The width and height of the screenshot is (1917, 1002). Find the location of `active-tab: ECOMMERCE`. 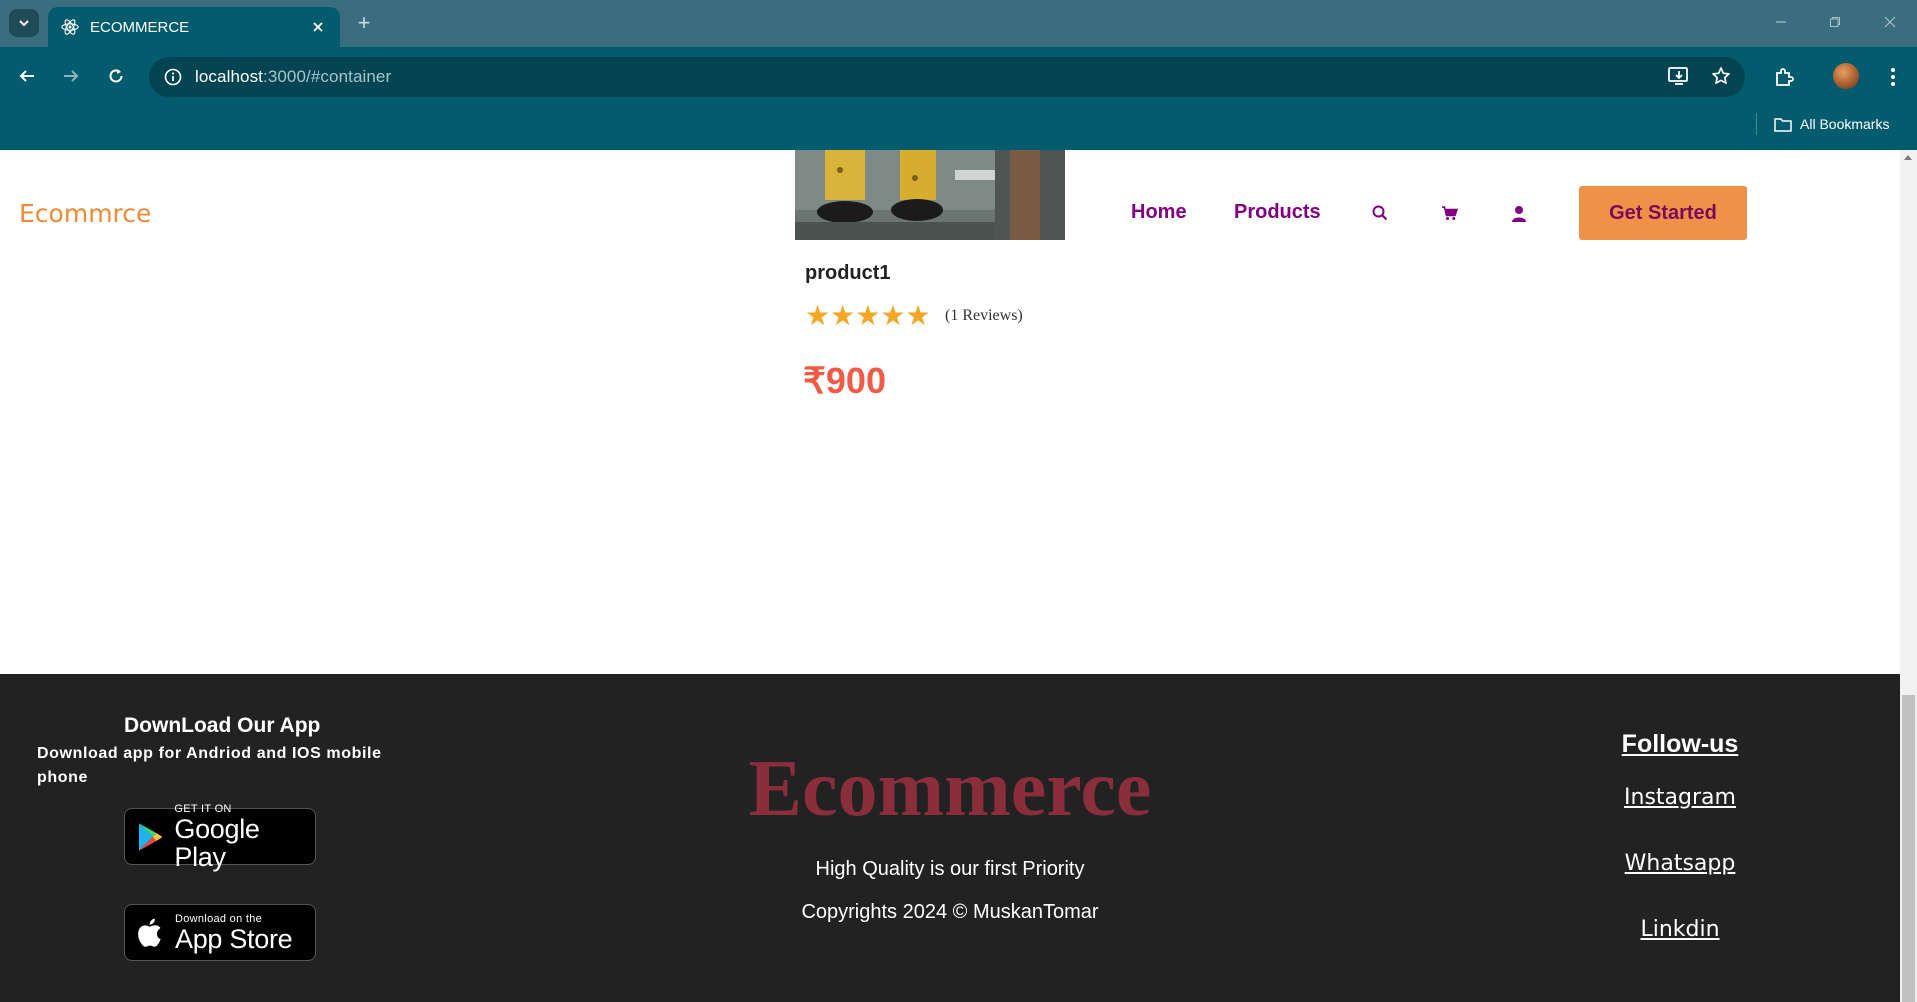

active-tab: ECOMMERCE is located at coordinates (194, 27).